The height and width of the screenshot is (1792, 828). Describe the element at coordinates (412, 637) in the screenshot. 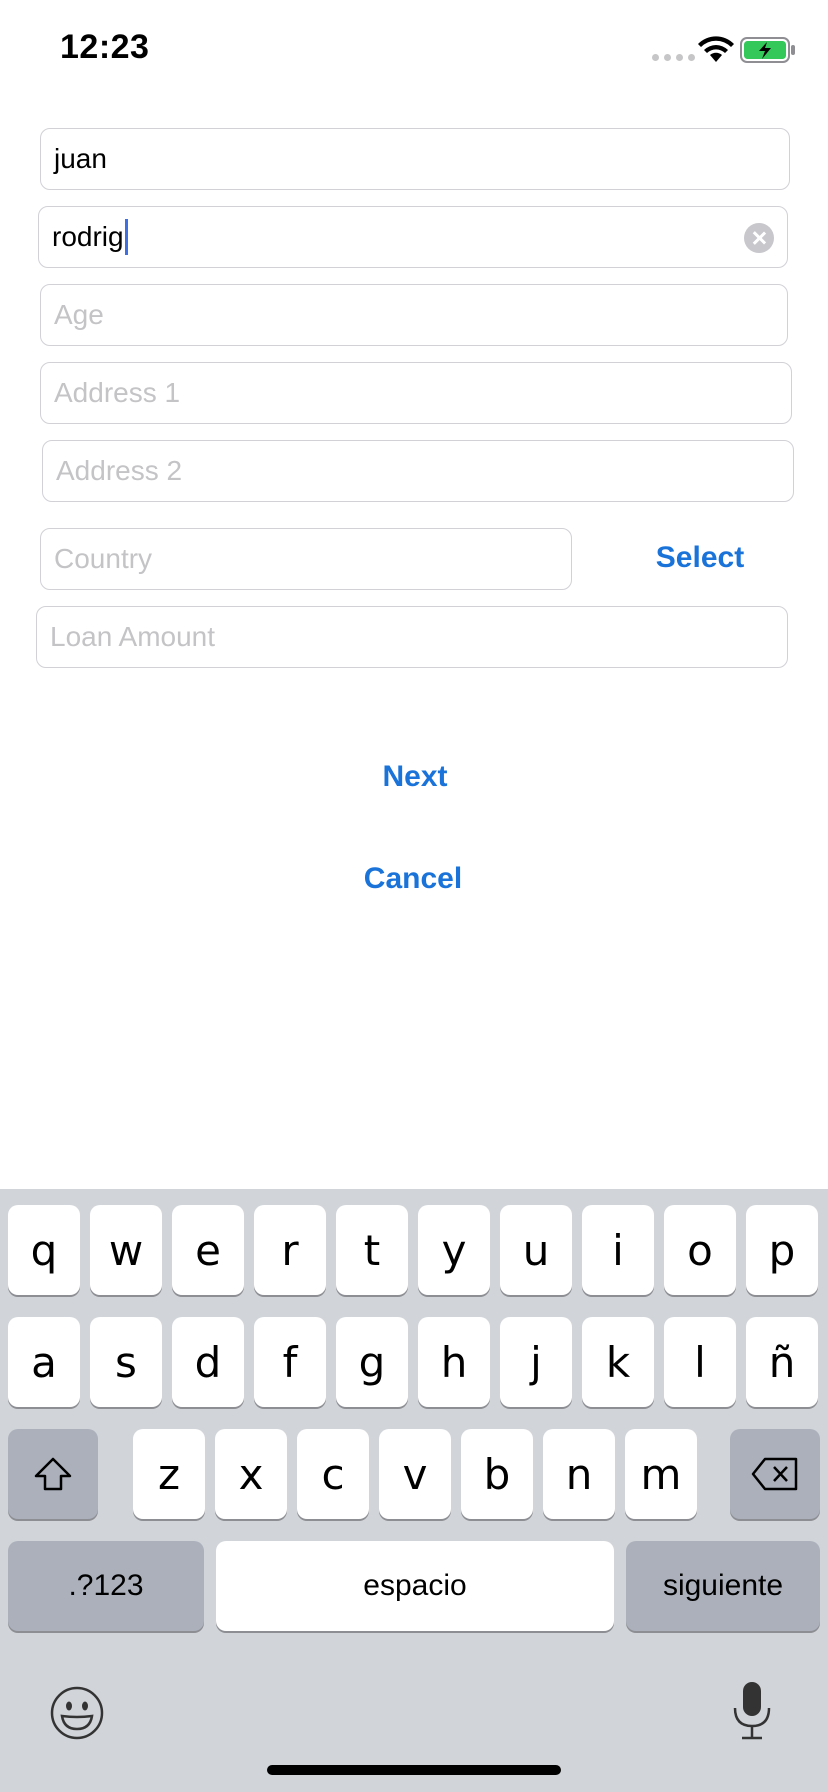

I see `loan-amount-field: Loan Amount` at that location.